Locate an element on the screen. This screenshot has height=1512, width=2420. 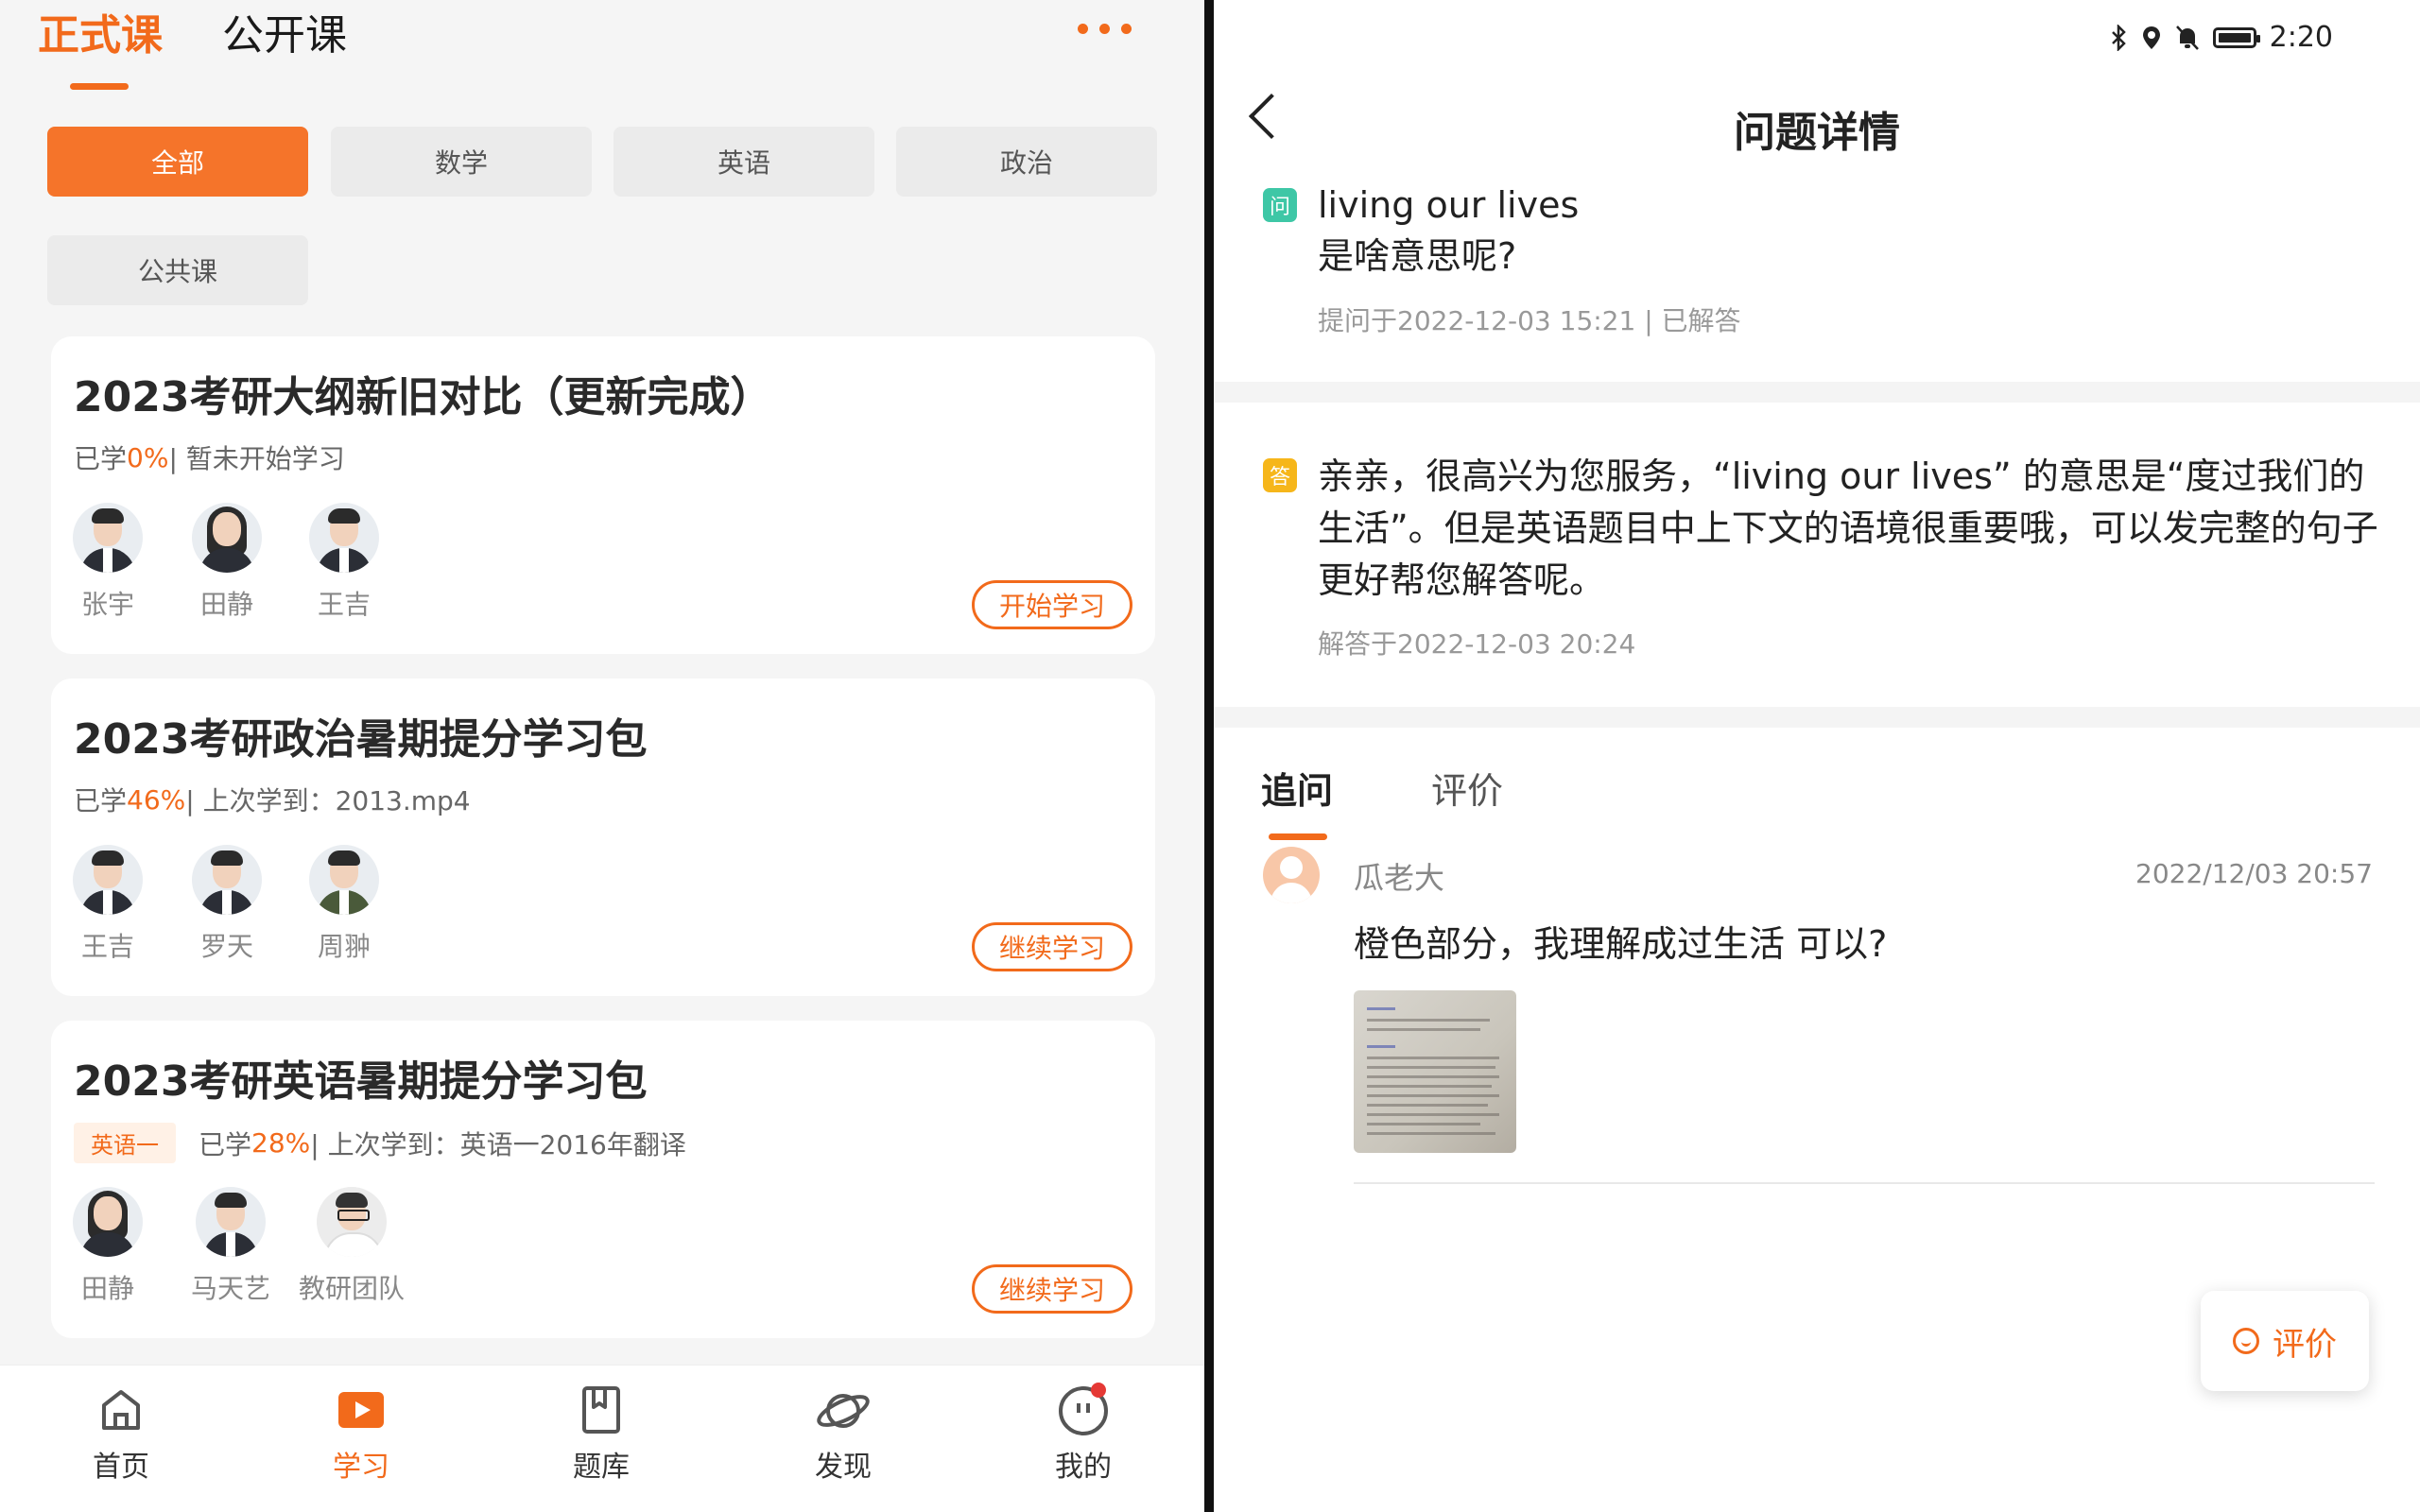
course-title: 2023考研大纲新旧对比（更新完成） is located at coordinates (423, 397).